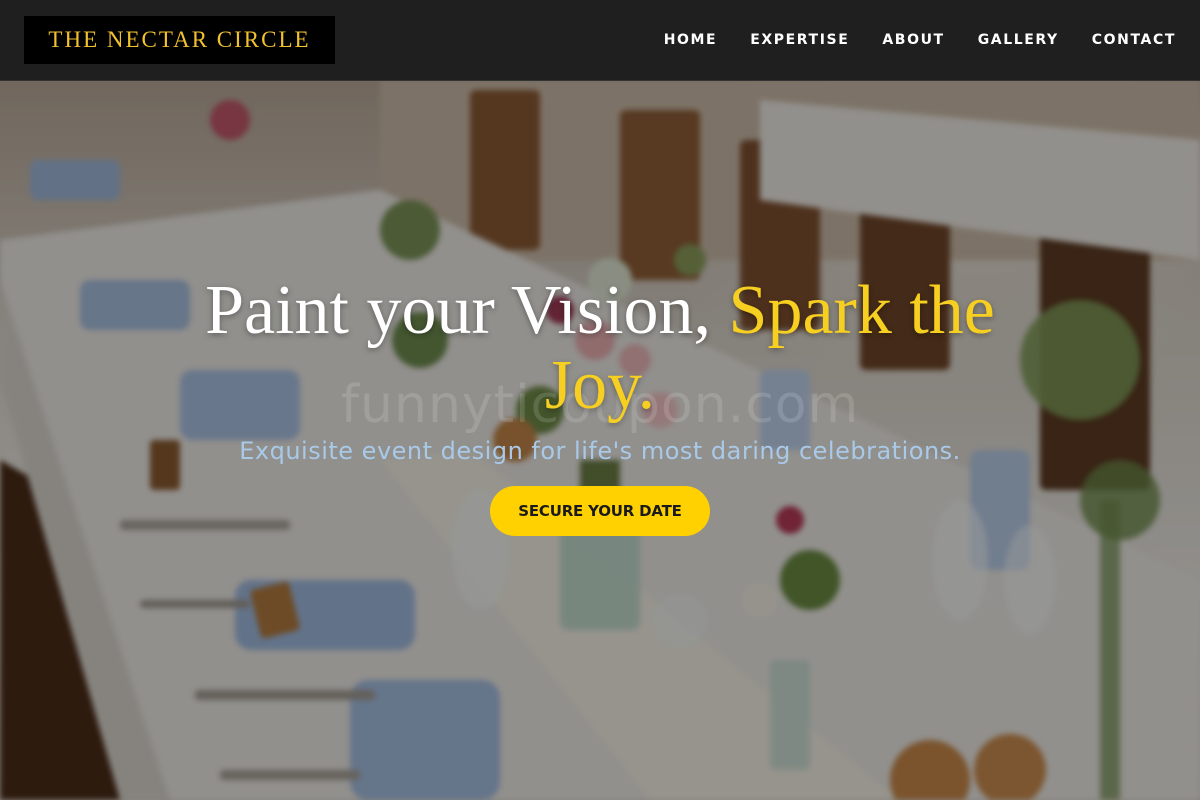  Describe the element at coordinates (179, 40) in the screenshot. I see `site-logo: THE NECTAR CIRCLE` at that location.